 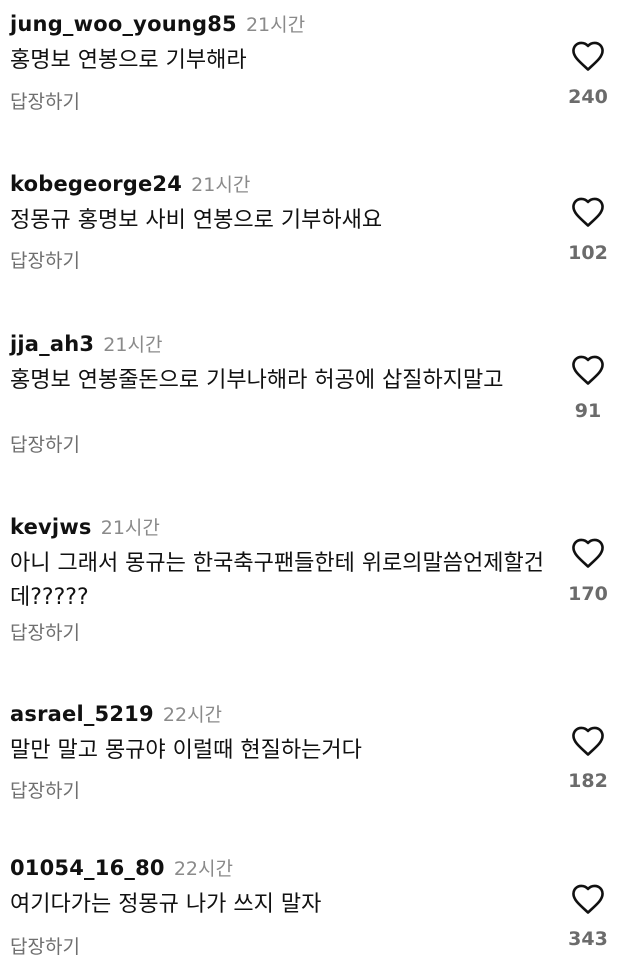 What do you see at coordinates (277, 580) in the screenshot?
I see `comment-text: 아니 그래서 몽규는 한국축구팬들한테 위로의말씀언제할건데?????` at bounding box center [277, 580].